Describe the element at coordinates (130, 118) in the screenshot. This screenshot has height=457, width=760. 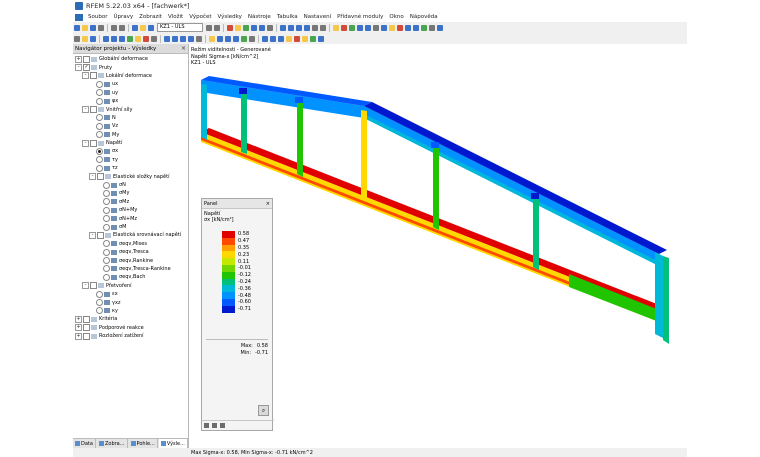
I see `tree-item: N` at that location.